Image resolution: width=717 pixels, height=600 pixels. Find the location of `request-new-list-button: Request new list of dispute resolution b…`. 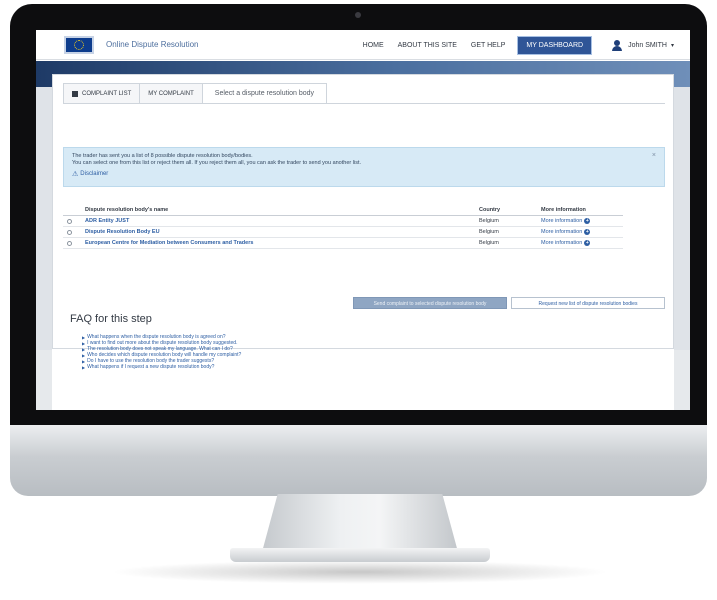

request-new-list-button: Request new list of dispute resolution b… is located at coordinates (588, 303).